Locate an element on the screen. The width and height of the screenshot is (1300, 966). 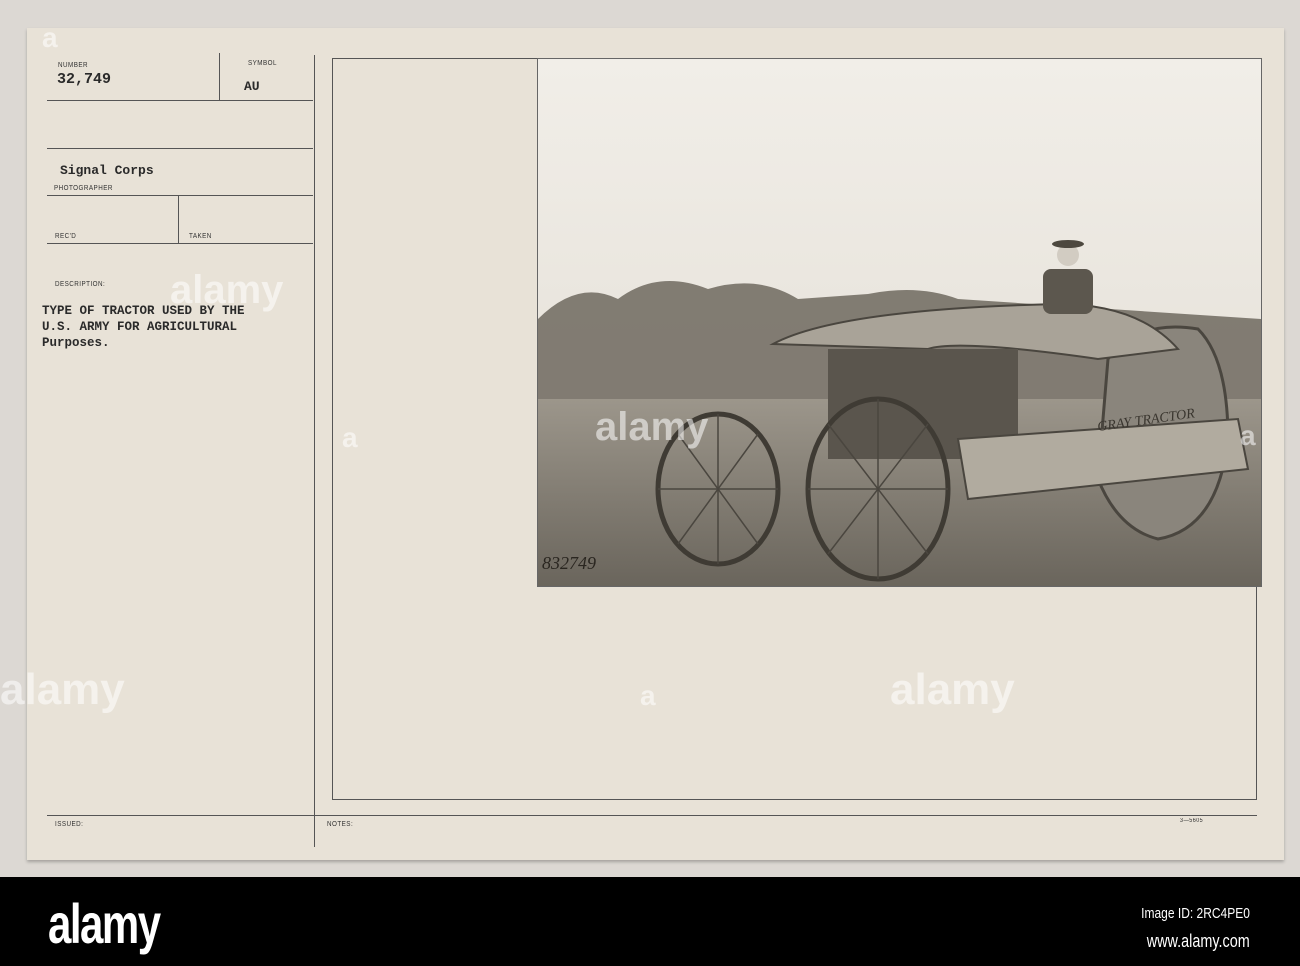
form-number: 3—5605 is located at coordinates (1192, 821).